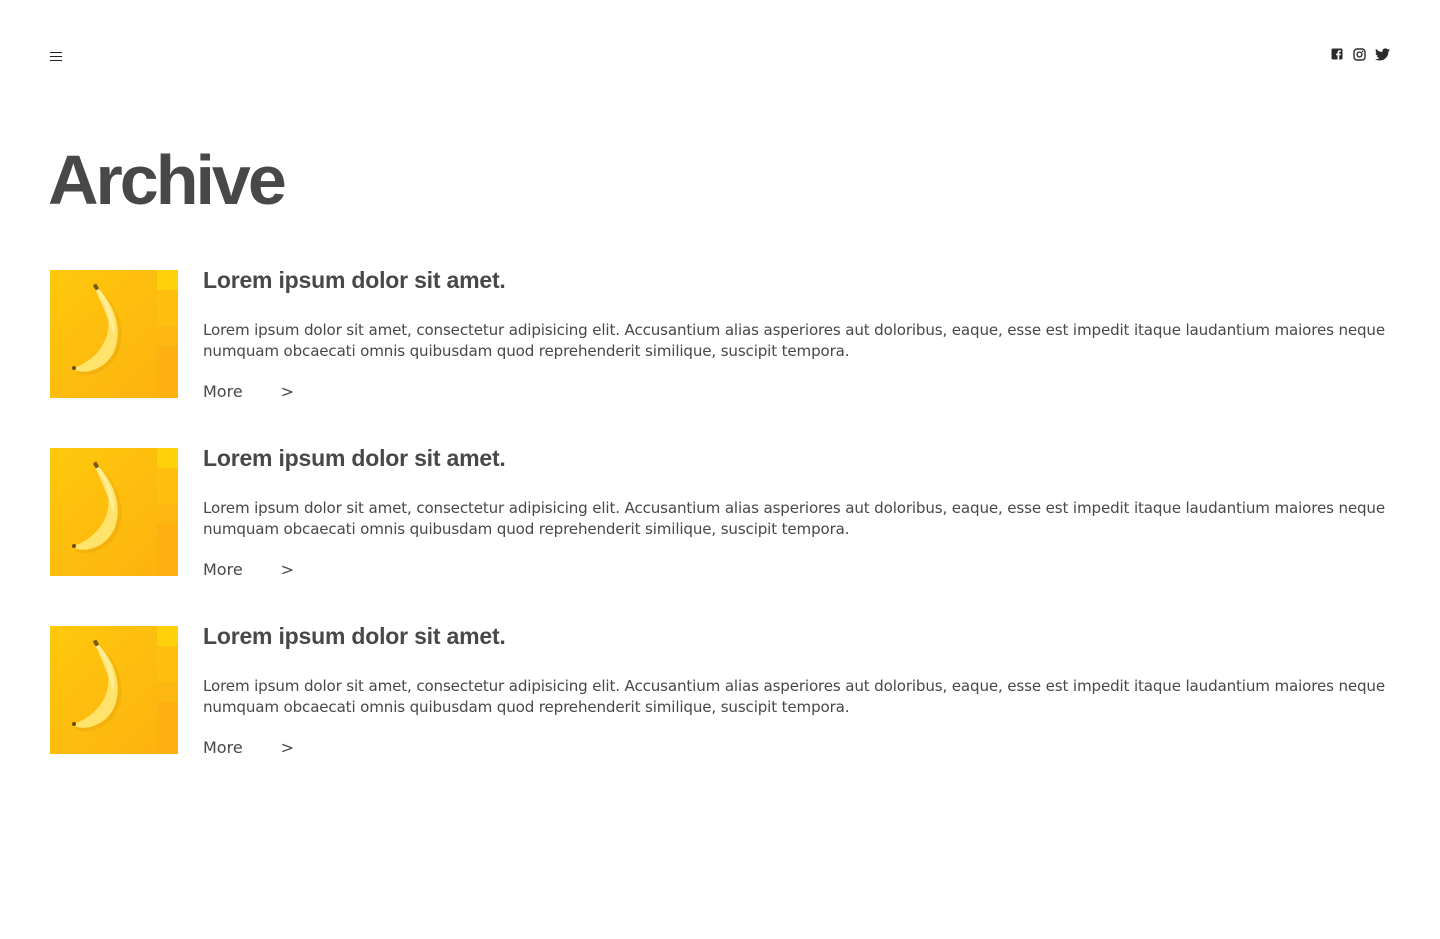  I want to click on facebook-icon, so click(1337, 55).